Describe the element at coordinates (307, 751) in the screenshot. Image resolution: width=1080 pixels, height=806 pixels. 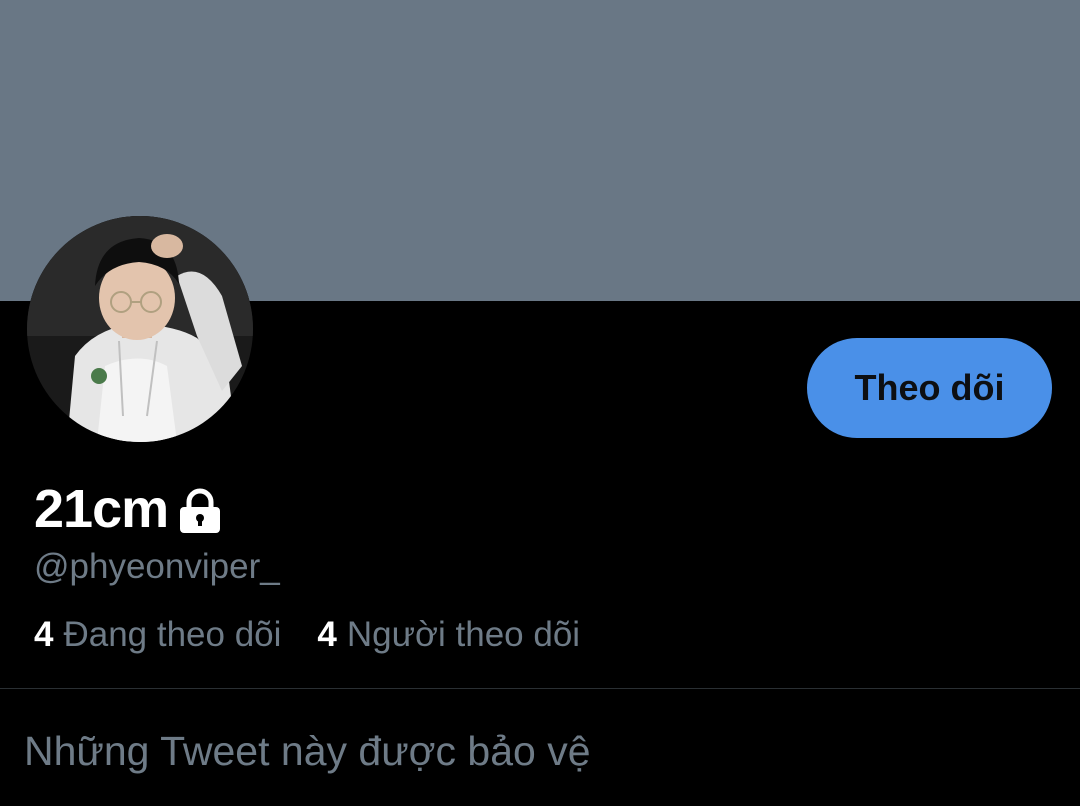
I see `protected-tweets-notice: Những Tweet này được bảo vệ` at that location.